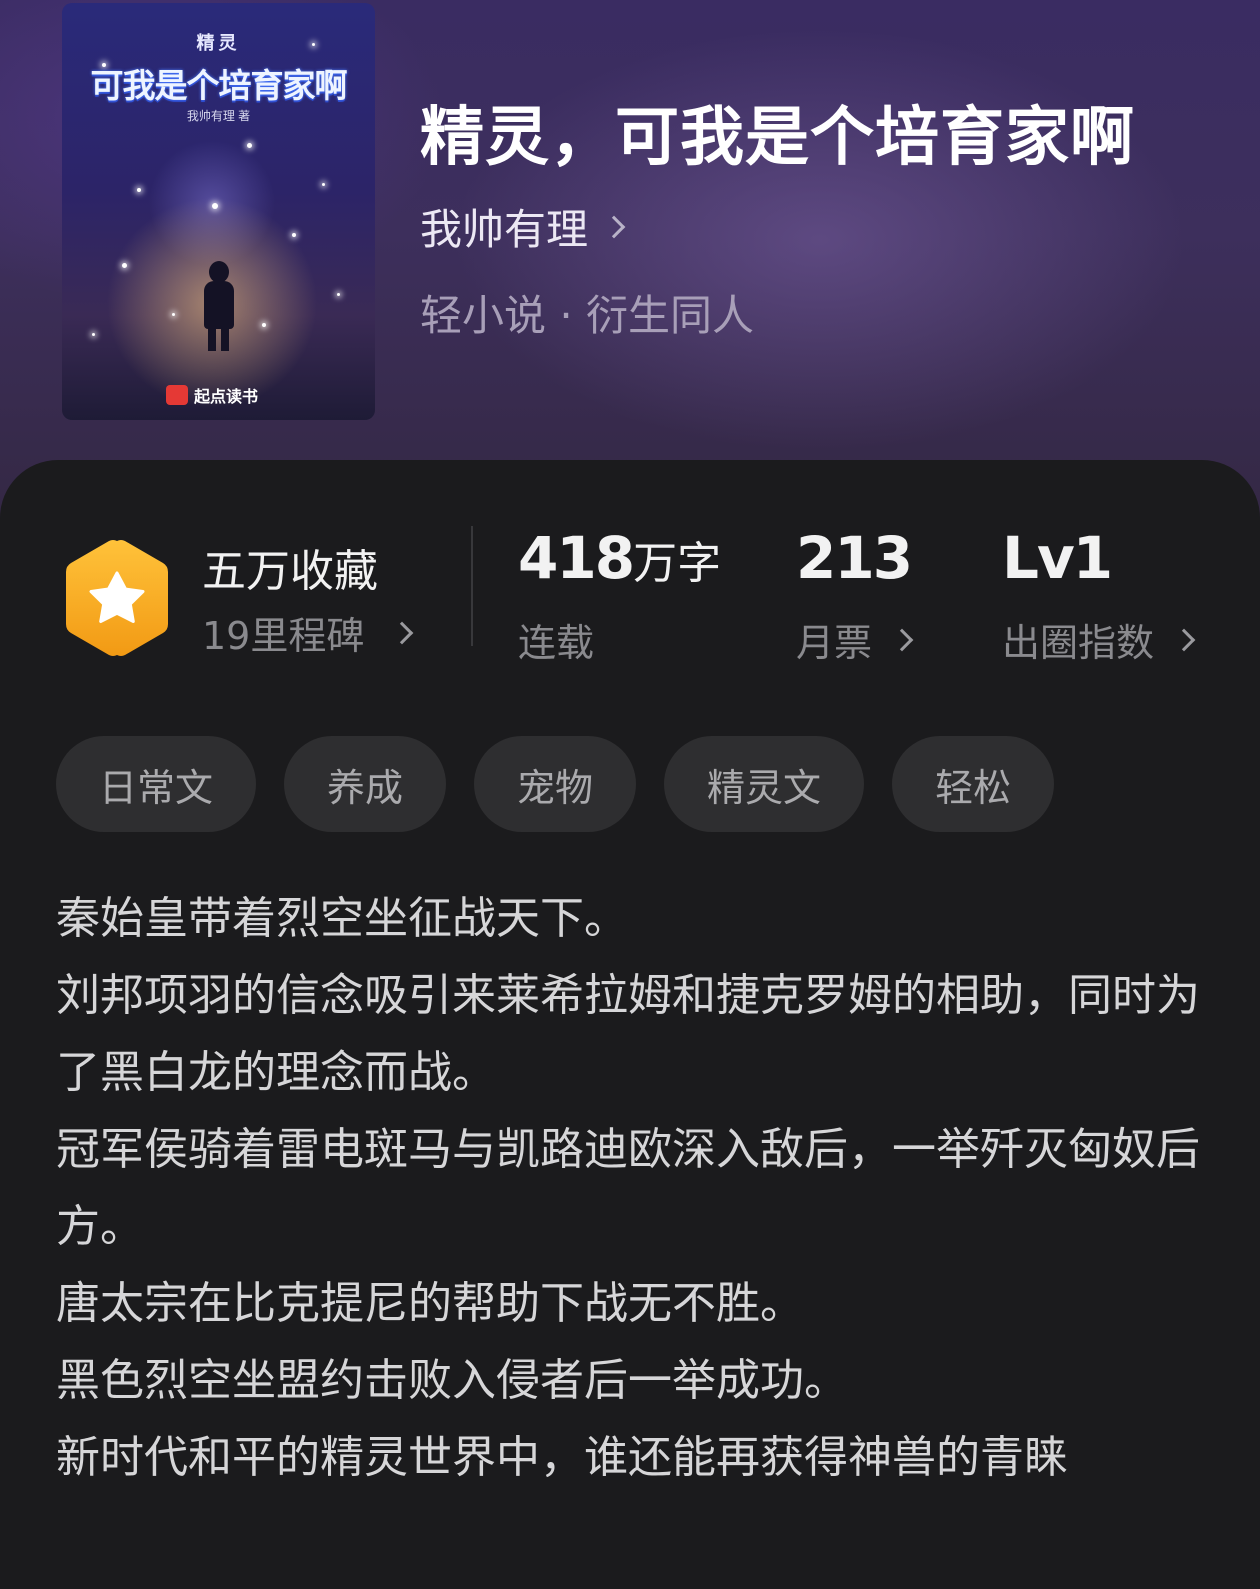  I want to click on milestone-link: 19里程碑, so click(308, 632).